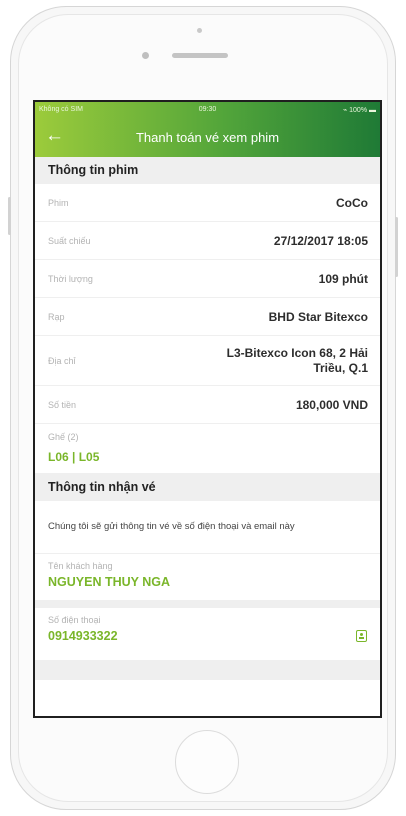 The height and width of the screenshot is (816, 406). What do you see at coordinates (207, 137) in the screenshot?
I see `page-title: Thanh toán vé xem phim` at bounding box center [207, 137].